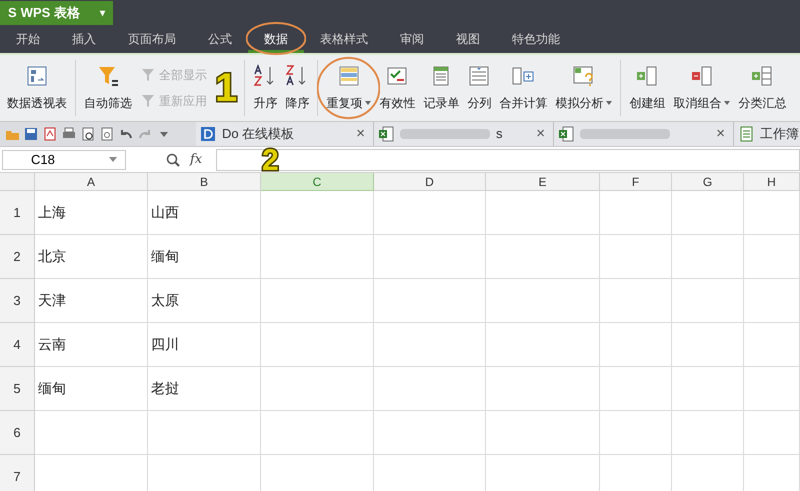 This screenshot has height=491, width=800. Describe the element at coordinates (397, 88) in the screenshot. I see `ribbon-button: 有效性` at that location.